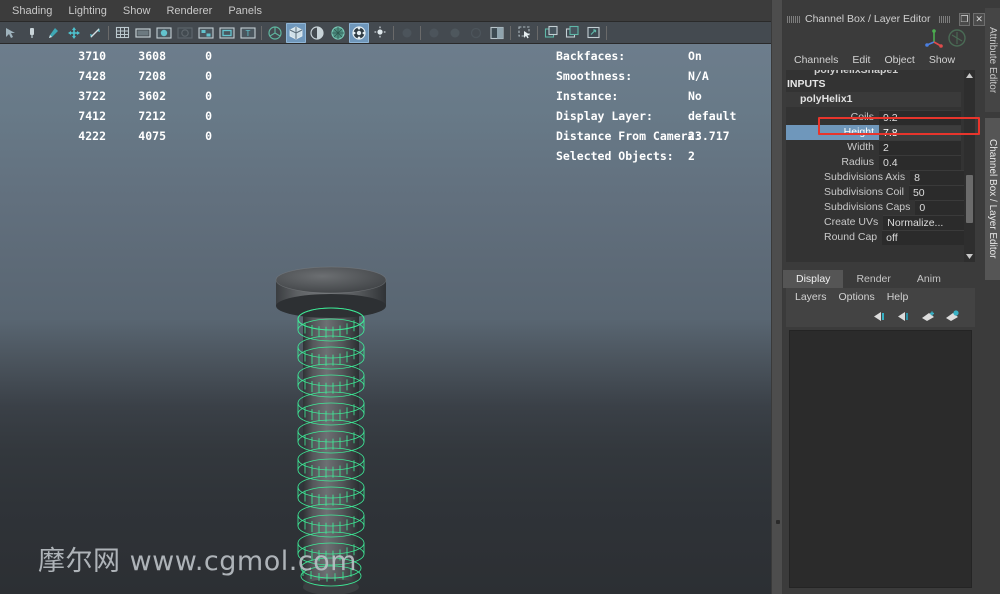 This screenshot has height=594, width=1000. I want to click on attr-value-field: 9.2, so click(920, 117).